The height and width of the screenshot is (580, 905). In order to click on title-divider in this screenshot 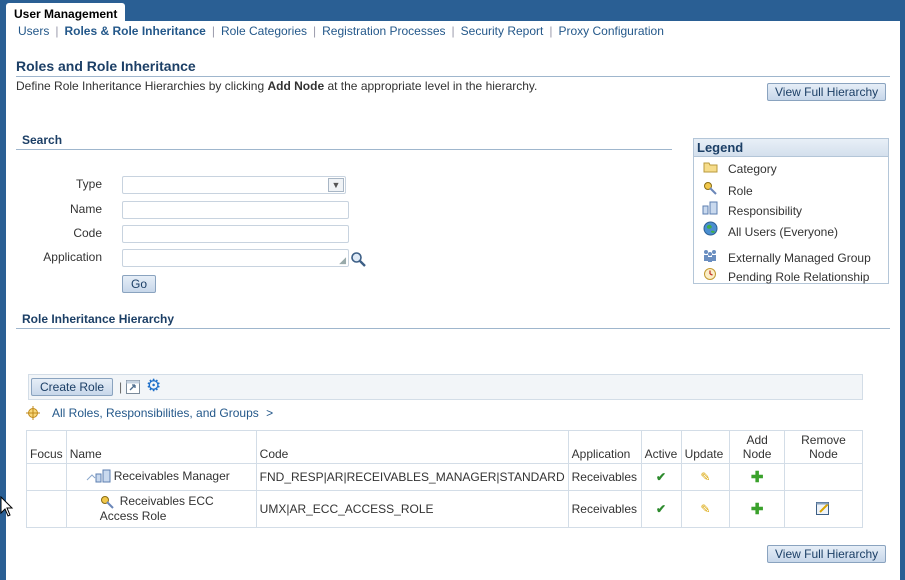, I will do `click(453, 76)`.